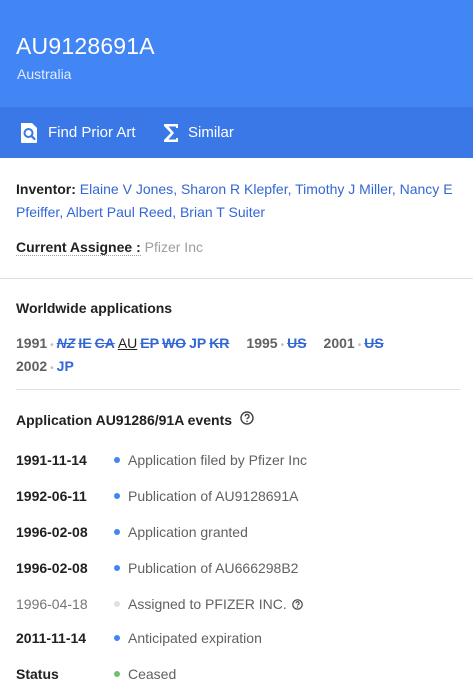  What do you see at coordinates (32, 366) in the screenshot?
I see `application-year: 2002` at bounding box center [32, 366].